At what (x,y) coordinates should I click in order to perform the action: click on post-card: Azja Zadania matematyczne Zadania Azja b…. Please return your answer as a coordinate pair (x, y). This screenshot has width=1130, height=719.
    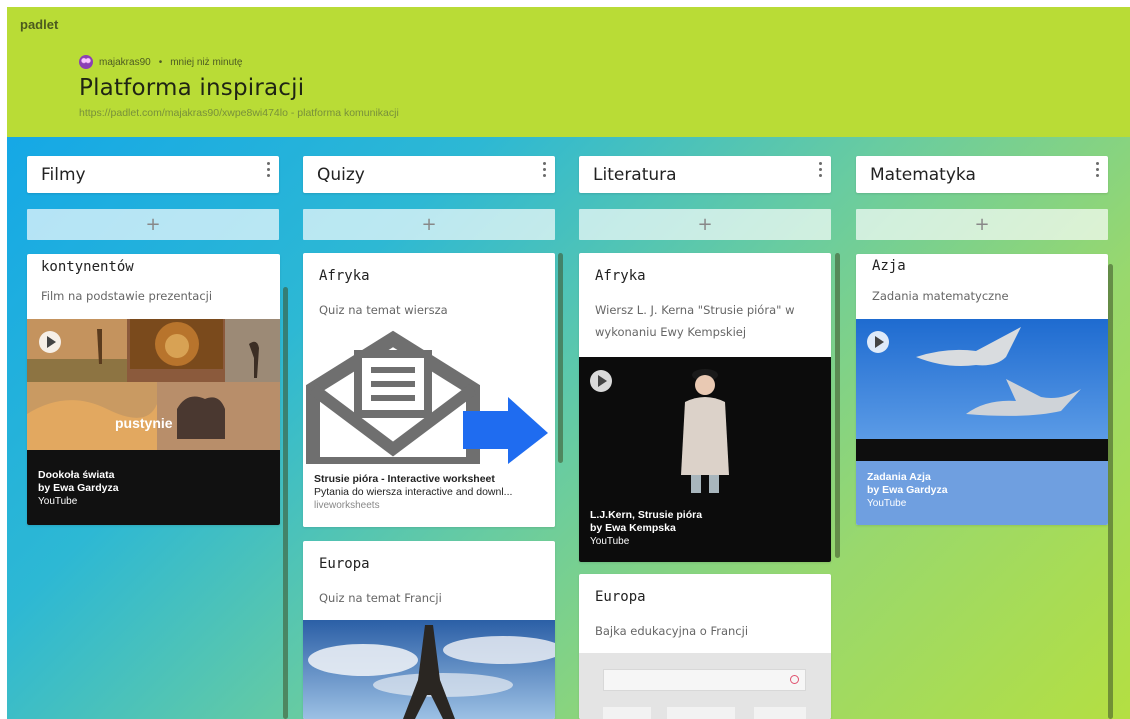
    Looking at the image, I should click on (982, 389).